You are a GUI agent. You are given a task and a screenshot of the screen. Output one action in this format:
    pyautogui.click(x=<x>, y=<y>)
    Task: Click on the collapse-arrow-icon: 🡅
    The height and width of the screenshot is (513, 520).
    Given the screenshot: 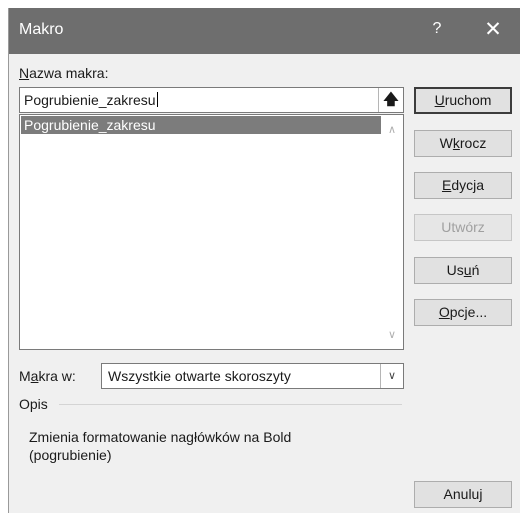 What is the action you would take?
    pyautogui.click(x=390, y=100)
    